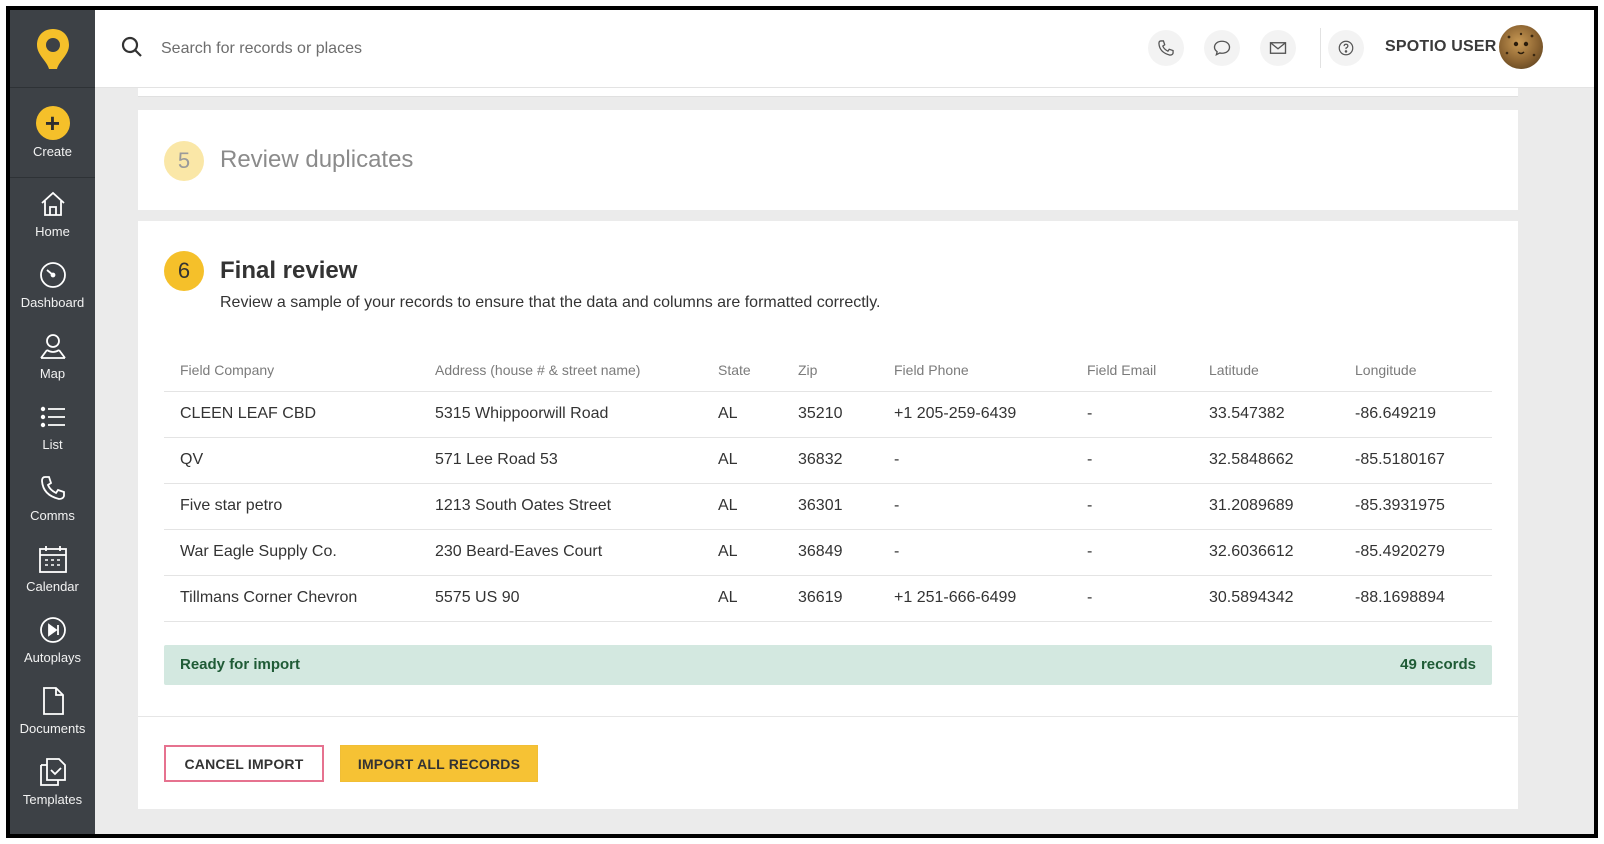 The height and width of the screenshot is (844, 1604). Describe the element at coordinates (974, 414) in the screenshot. I see `cell-phone: +1 205-259-6439` at that location.